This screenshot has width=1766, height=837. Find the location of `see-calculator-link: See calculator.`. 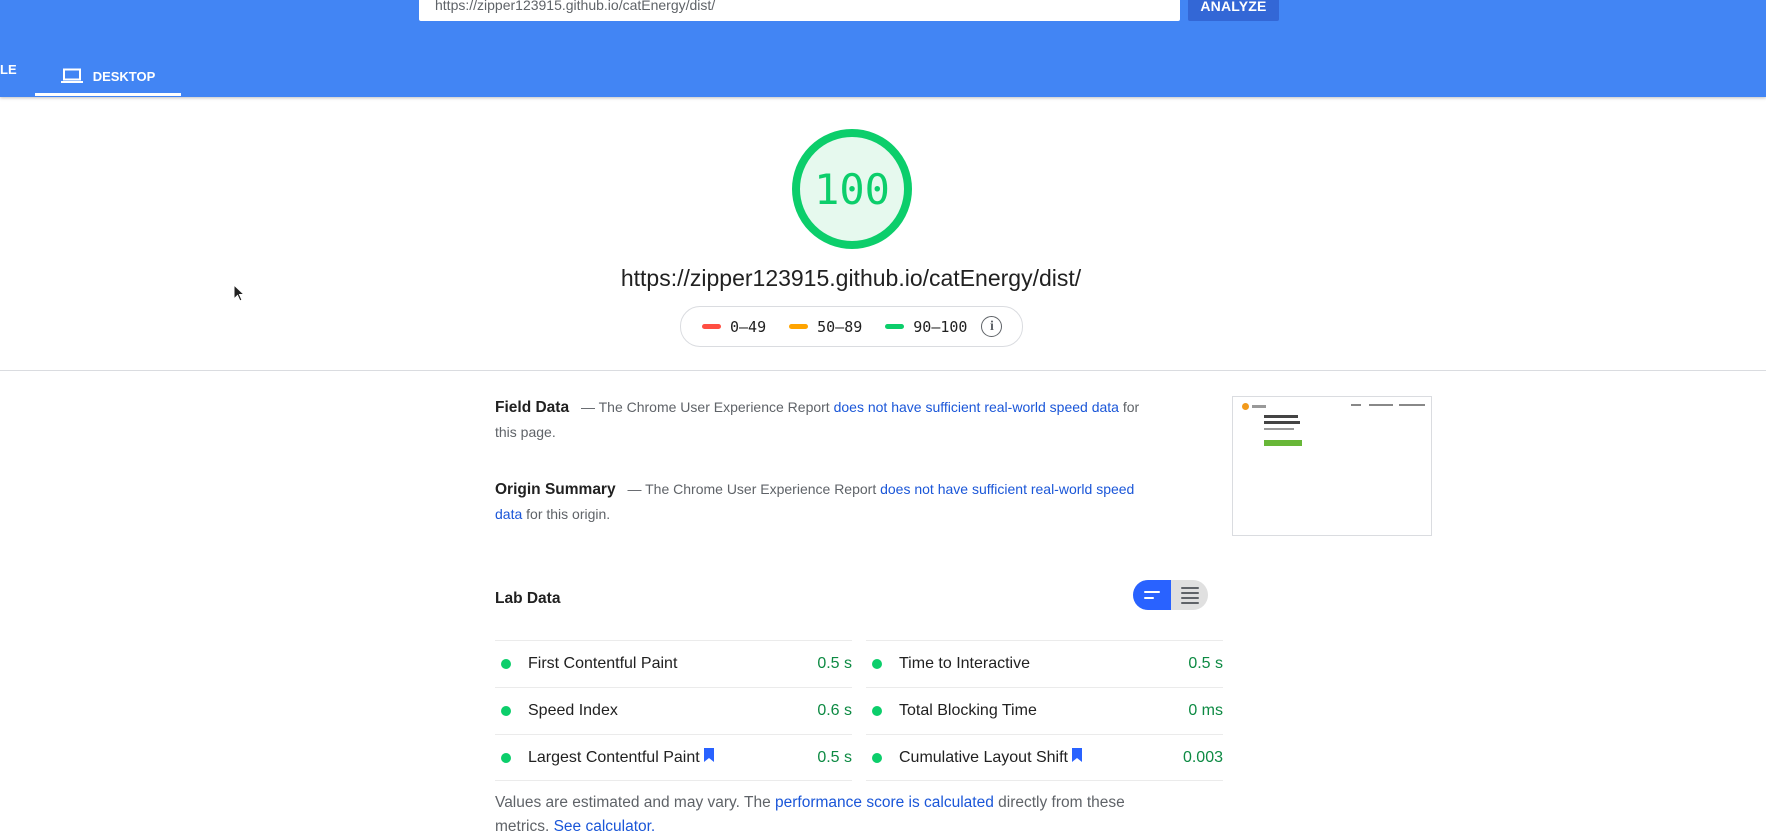

see-calculator-link: See calculator. is located at coordinates (605, 826).